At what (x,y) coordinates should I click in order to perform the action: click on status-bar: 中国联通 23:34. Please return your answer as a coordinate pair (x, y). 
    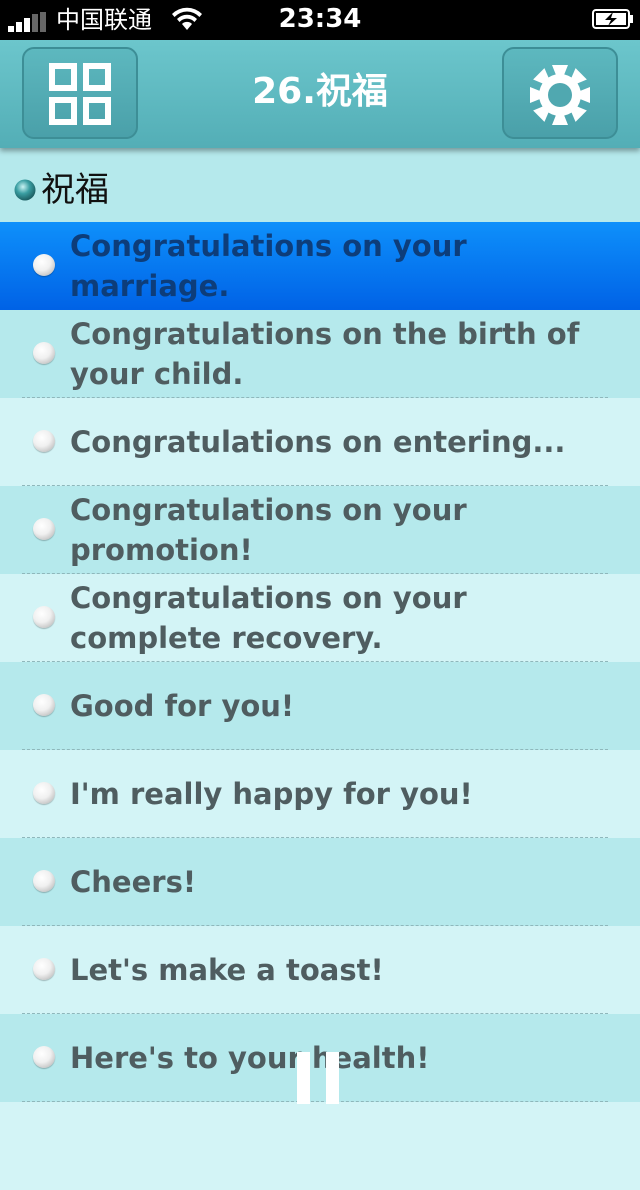
    Looking at the image, I should click on (320, 20).